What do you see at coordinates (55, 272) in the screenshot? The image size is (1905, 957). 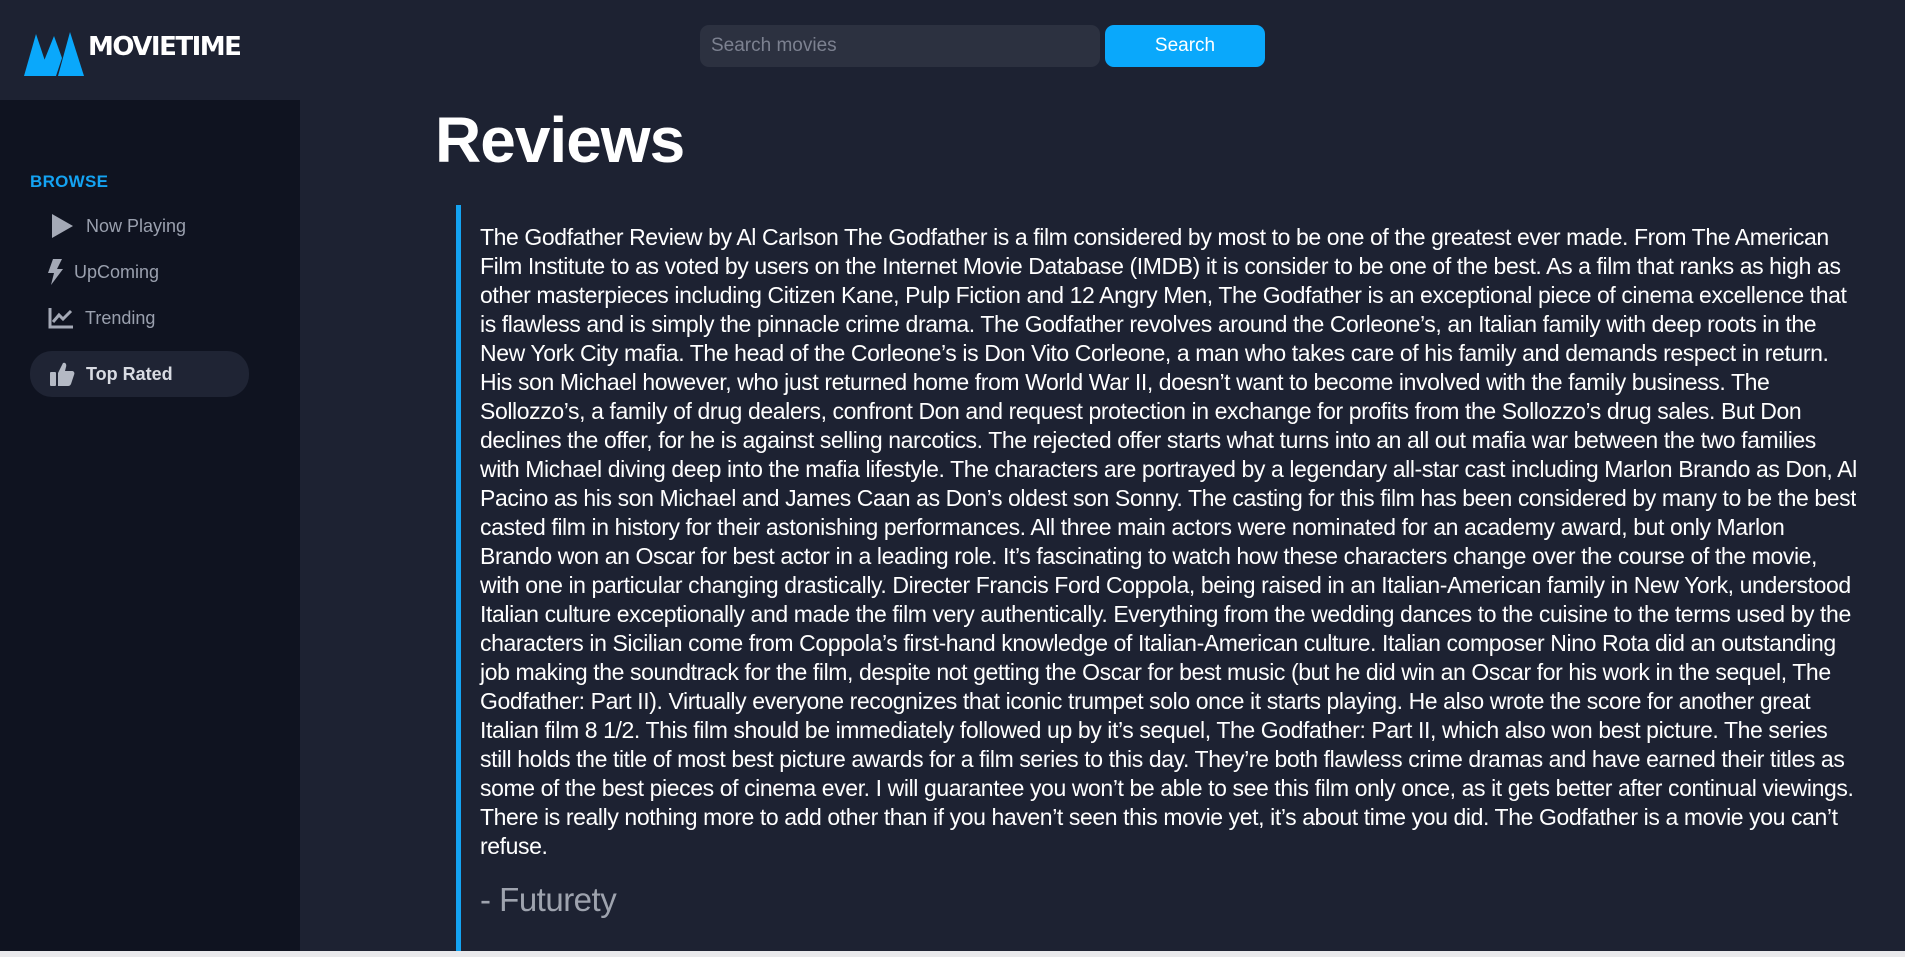 I see `bolt-icon` at bounding box center [55, 272].